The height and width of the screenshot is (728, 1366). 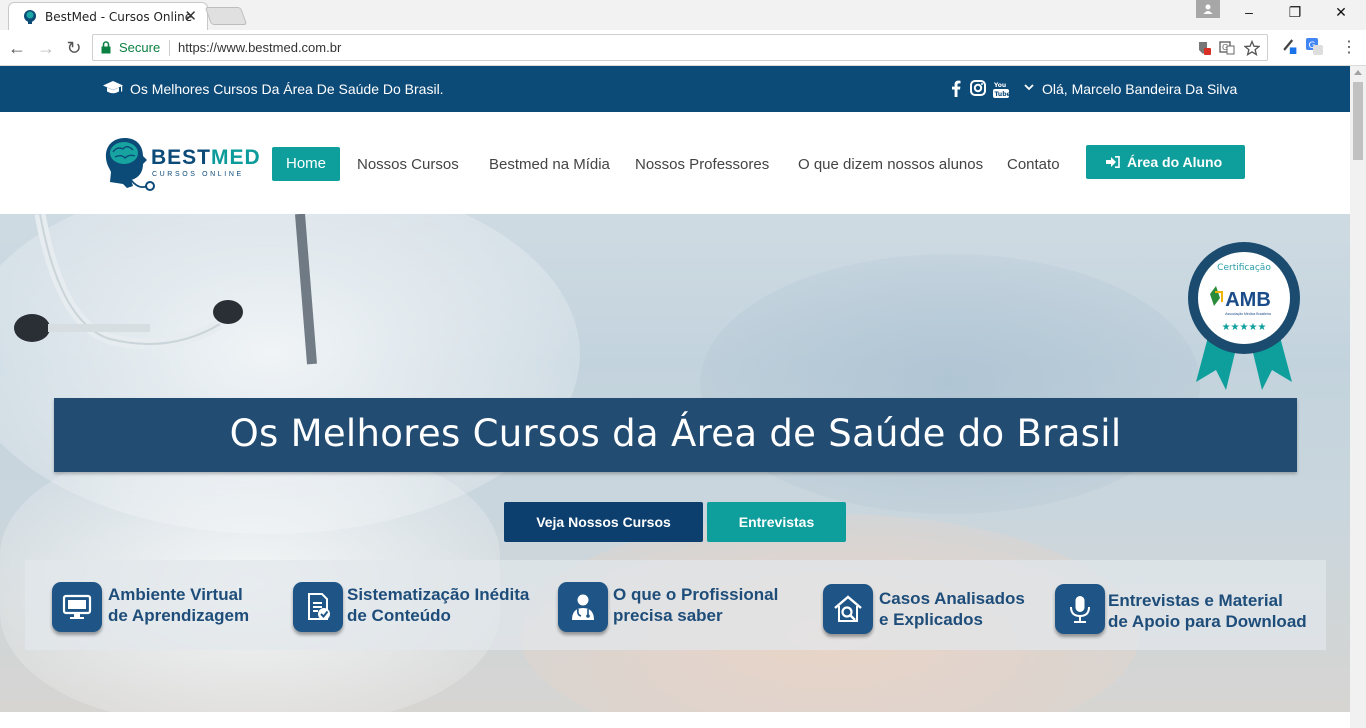 I want to click on badge-top-text: Certificação, so click(x=1244, y=268).